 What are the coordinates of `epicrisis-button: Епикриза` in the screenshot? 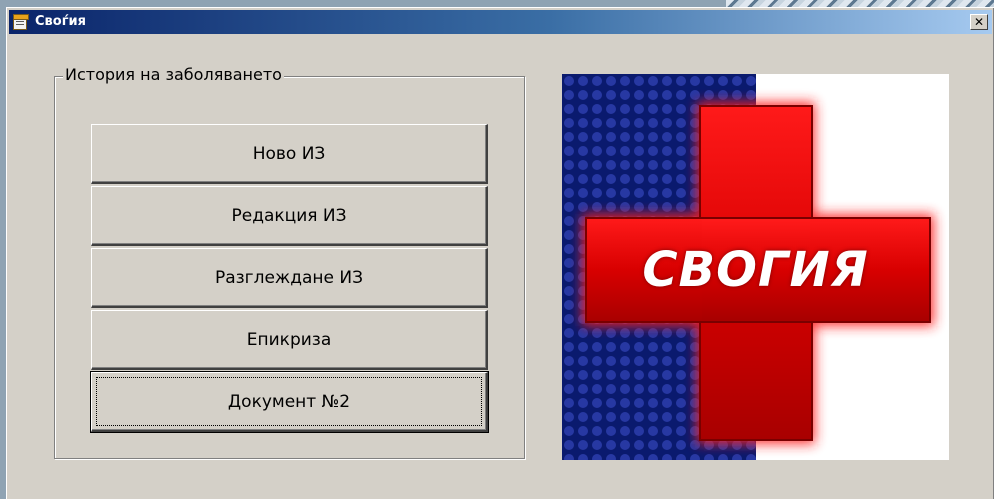 It's located at (289, 340).